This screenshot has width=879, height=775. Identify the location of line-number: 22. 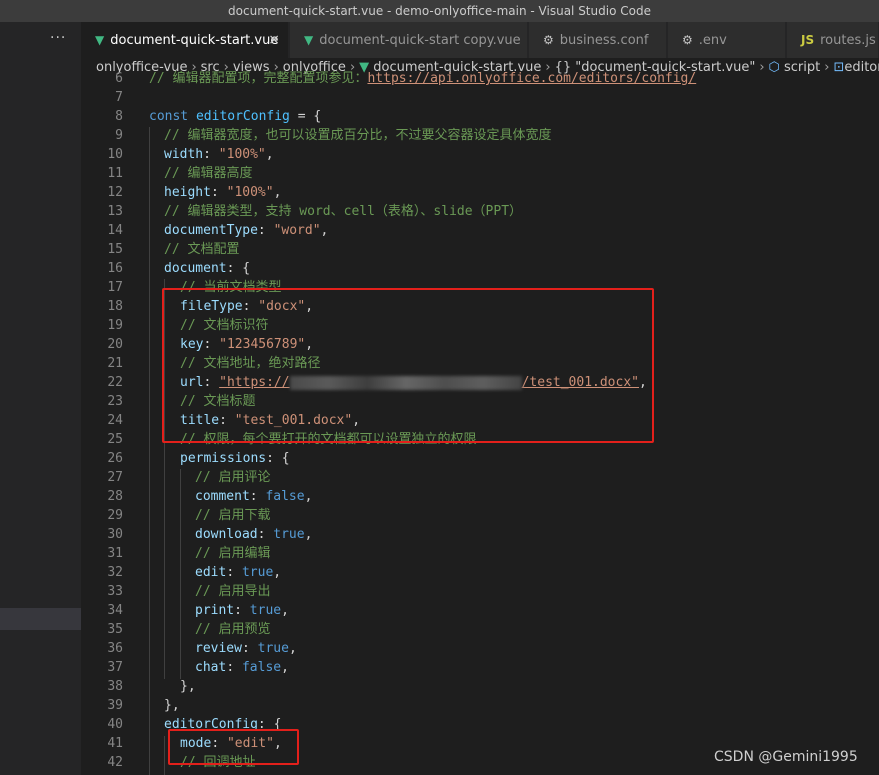
(115, 382).